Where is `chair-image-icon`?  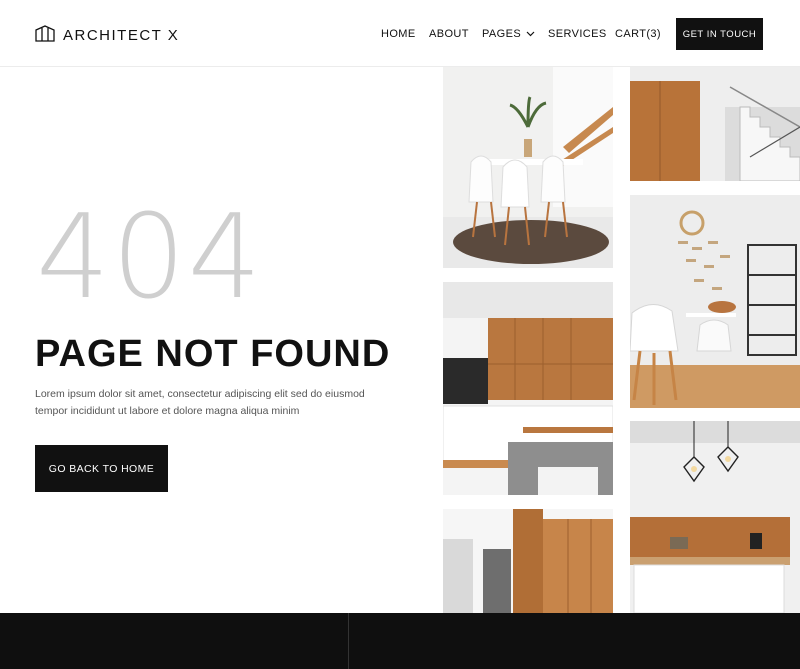
chair-image-icon is located at coordinates (715, 301).